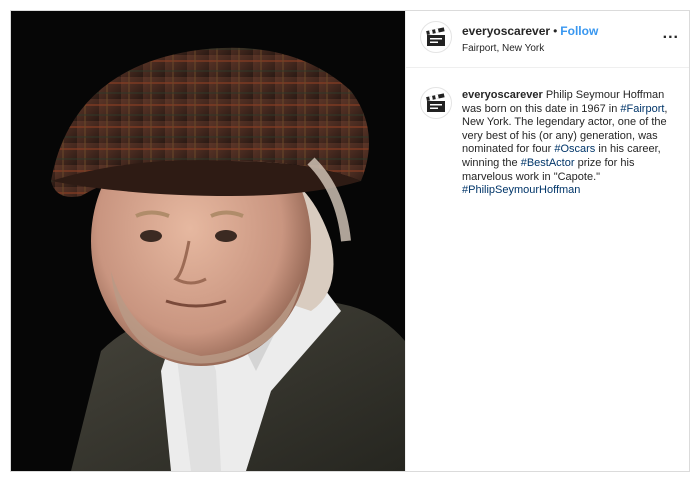  What do you see at coordinates (521, 190) in the screenshot?
I see `hashtag-link: #PhilipSeymourHoffman` at bounding box center [521, 190].